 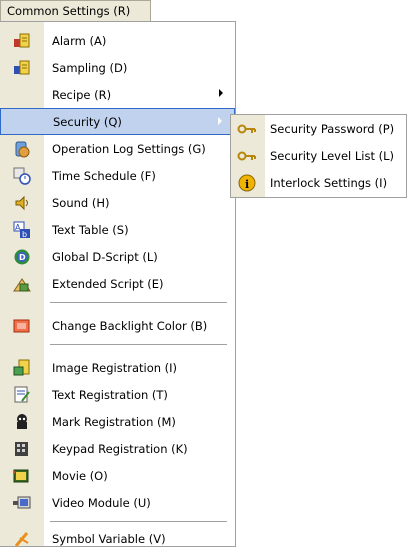 What do you see at coordinates (90, 67) in the screenshot?
I see `menu-item-label: Sampling (D)` at bounding box center [90, 67].